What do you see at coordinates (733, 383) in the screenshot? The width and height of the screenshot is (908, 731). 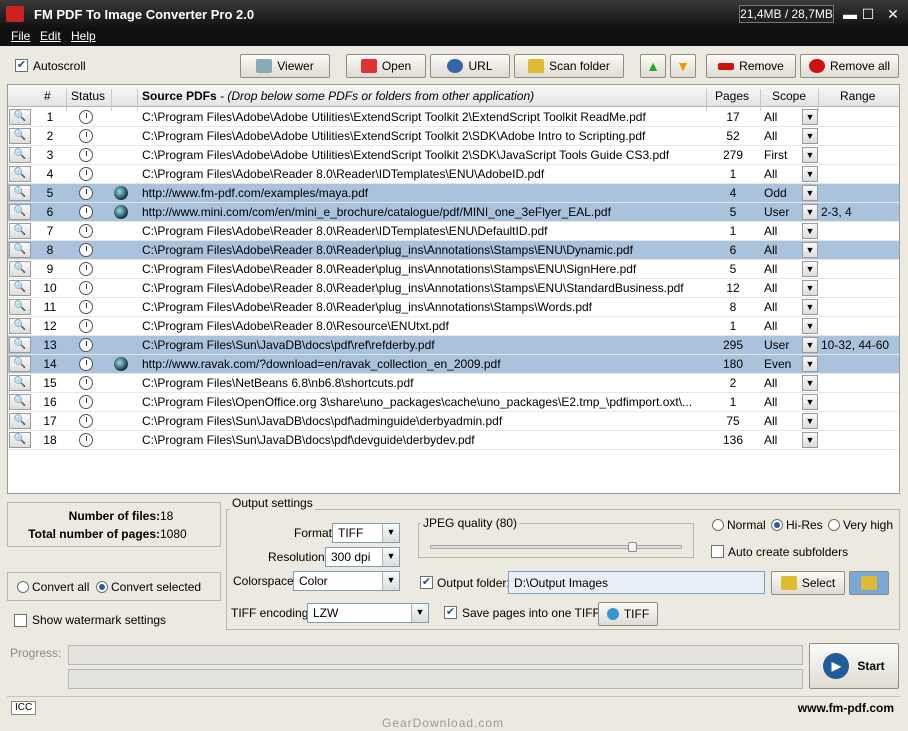 I see `page-count: 2` at bounding box center [733, 383].